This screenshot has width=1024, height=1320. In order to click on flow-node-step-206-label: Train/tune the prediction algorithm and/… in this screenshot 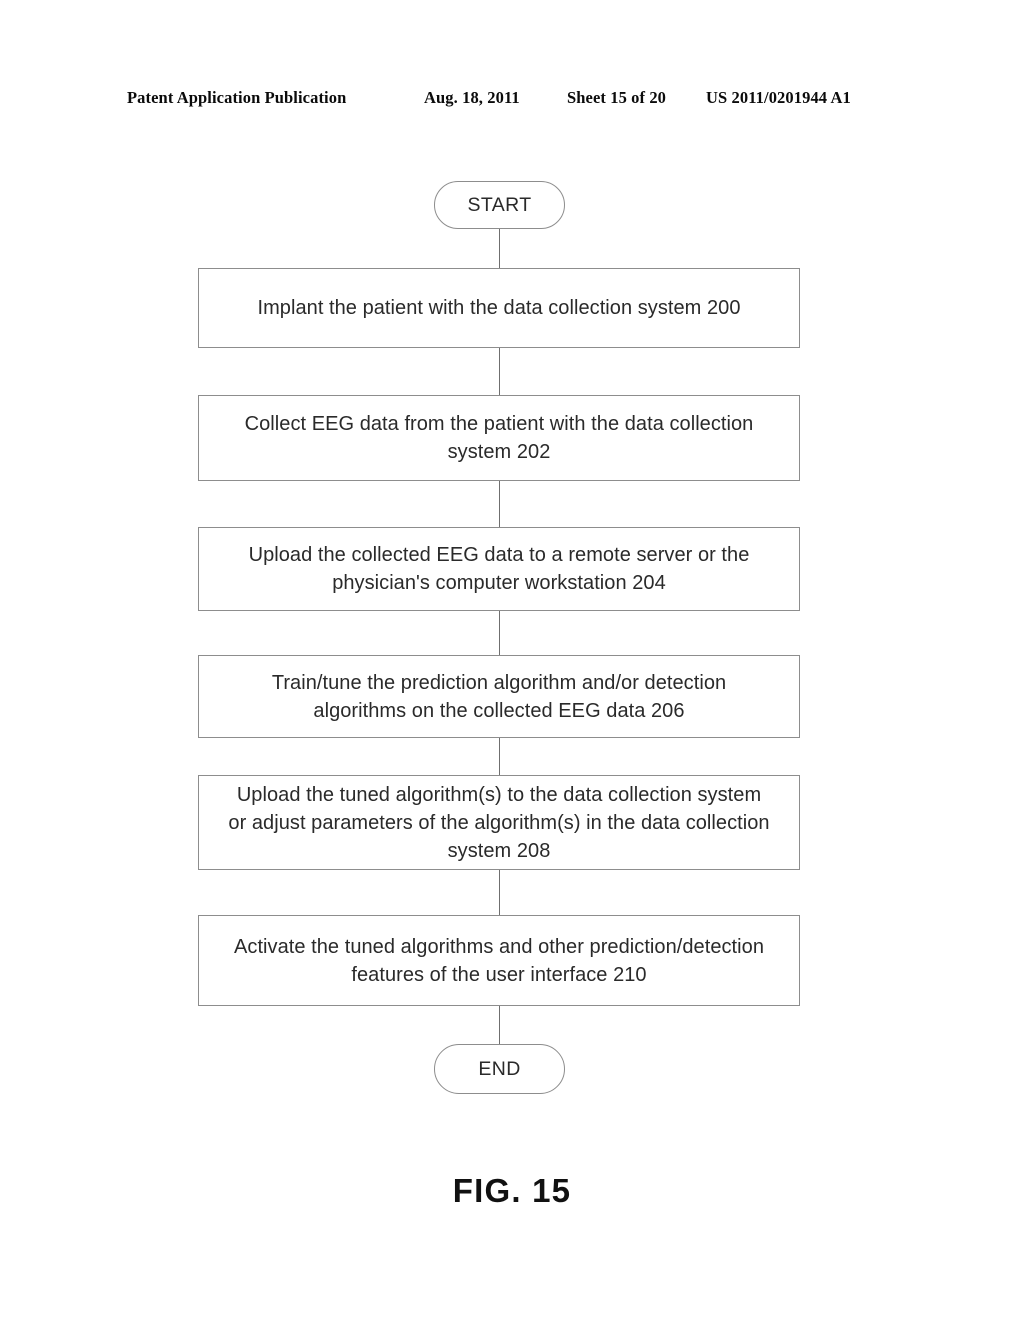, I will do `click(499, 696)`.